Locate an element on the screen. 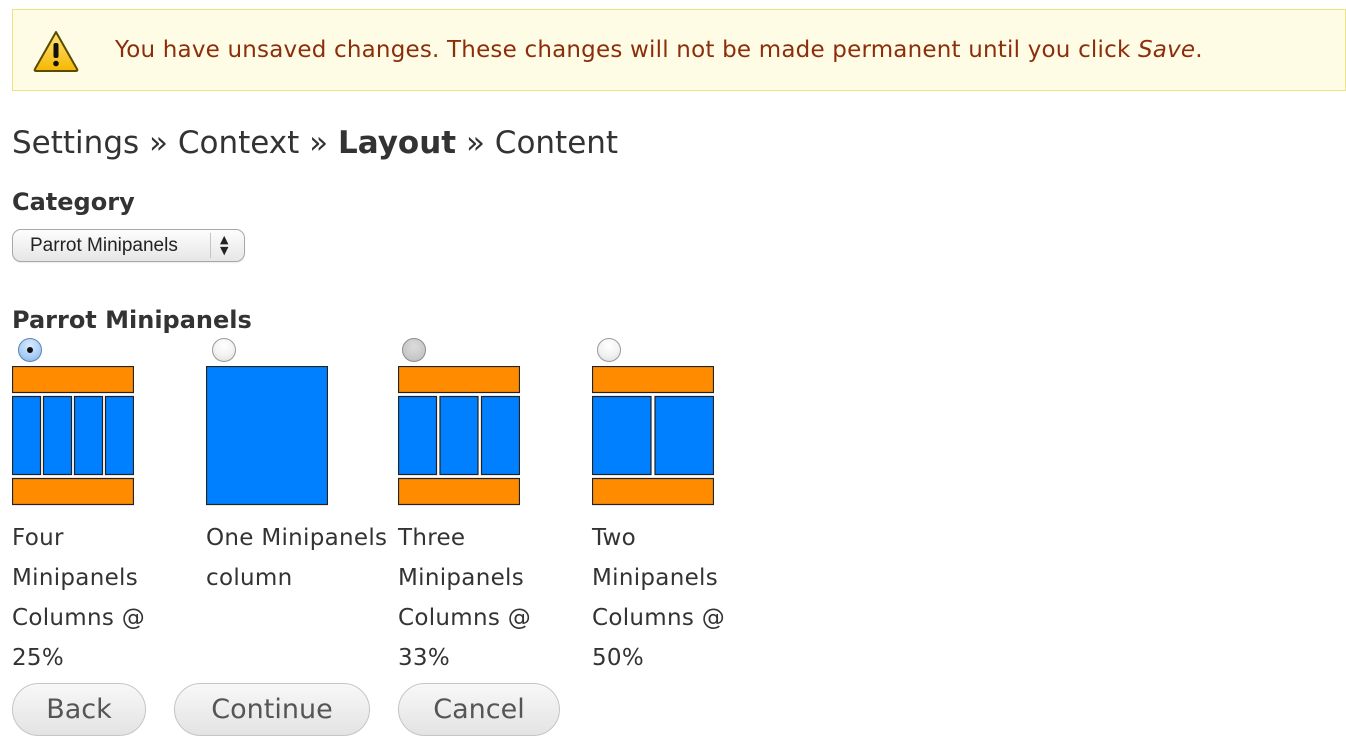 The image size is (1346, 746). breadcrumb-item-layout: Layout is located at coordinates (397, 143).